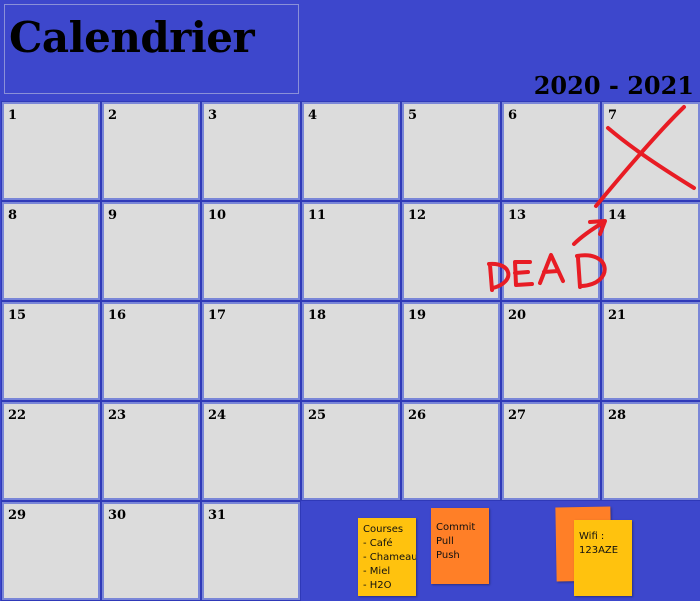 This screenshot has width=700, height=601. I want to click on day-number: 24, so click(217, 415).